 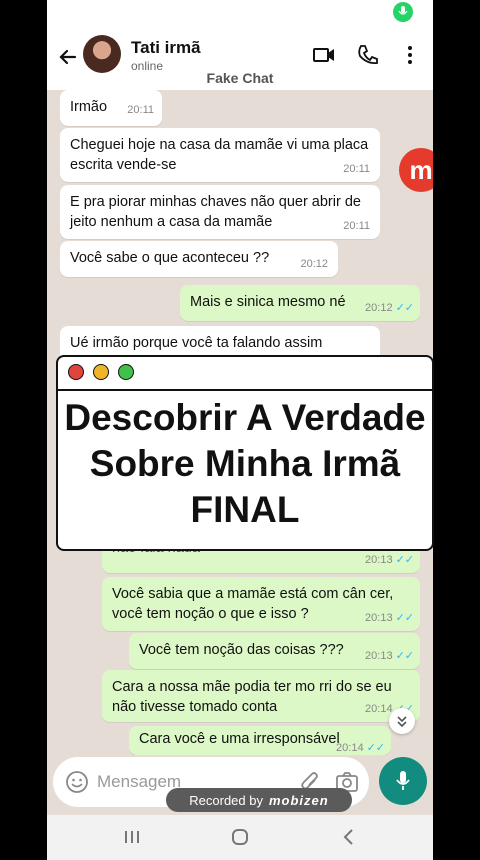 I want to click on status-bar, so click(x=240, y=14).